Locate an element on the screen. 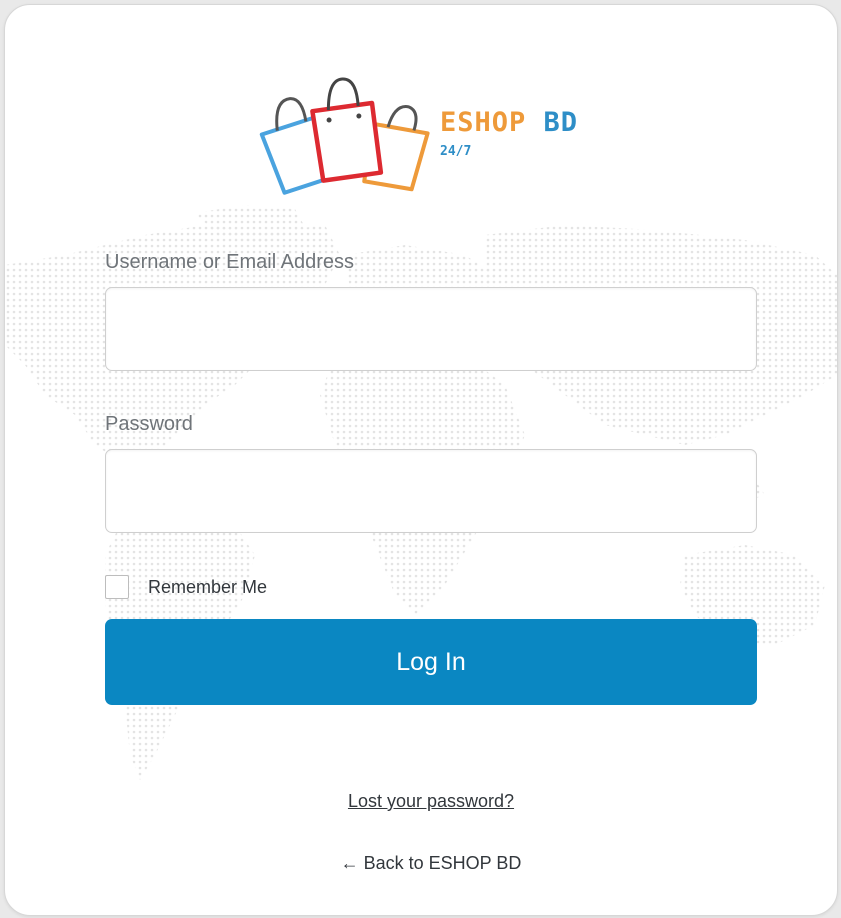 This screenshot has height=918, width=841. password-label: Password is located at coordinates (149, 424).